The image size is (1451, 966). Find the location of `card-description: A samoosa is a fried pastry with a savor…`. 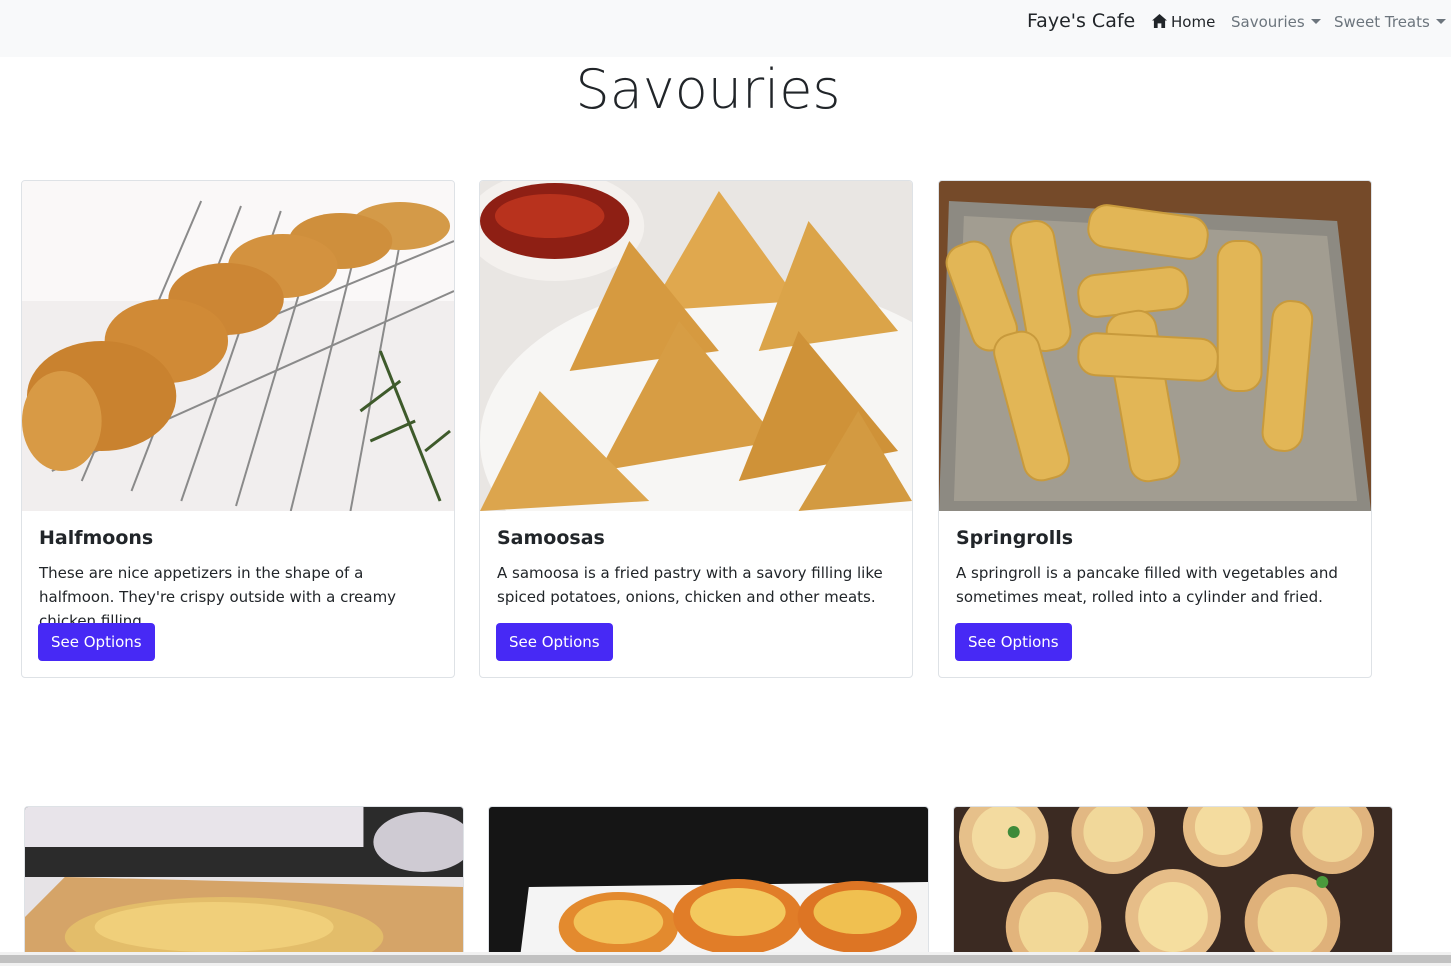

card-description: A samoosa is a fried pastry with a savor… is located at coordinates (690, 585).